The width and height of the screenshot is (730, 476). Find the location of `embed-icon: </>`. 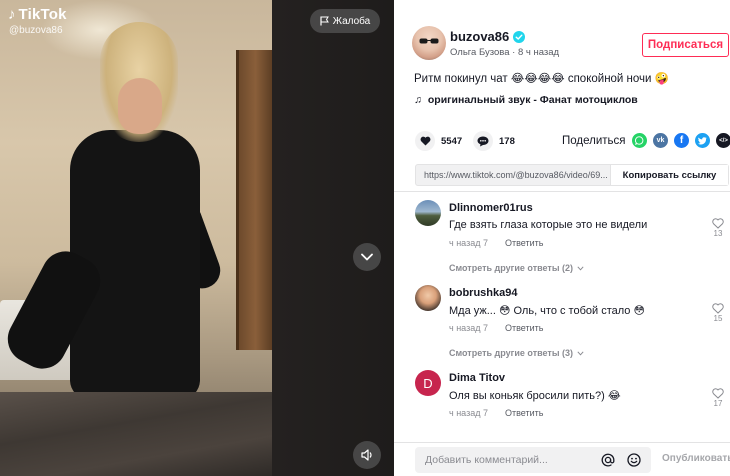

embed-icon: </> is located at coordinates (723, 140).